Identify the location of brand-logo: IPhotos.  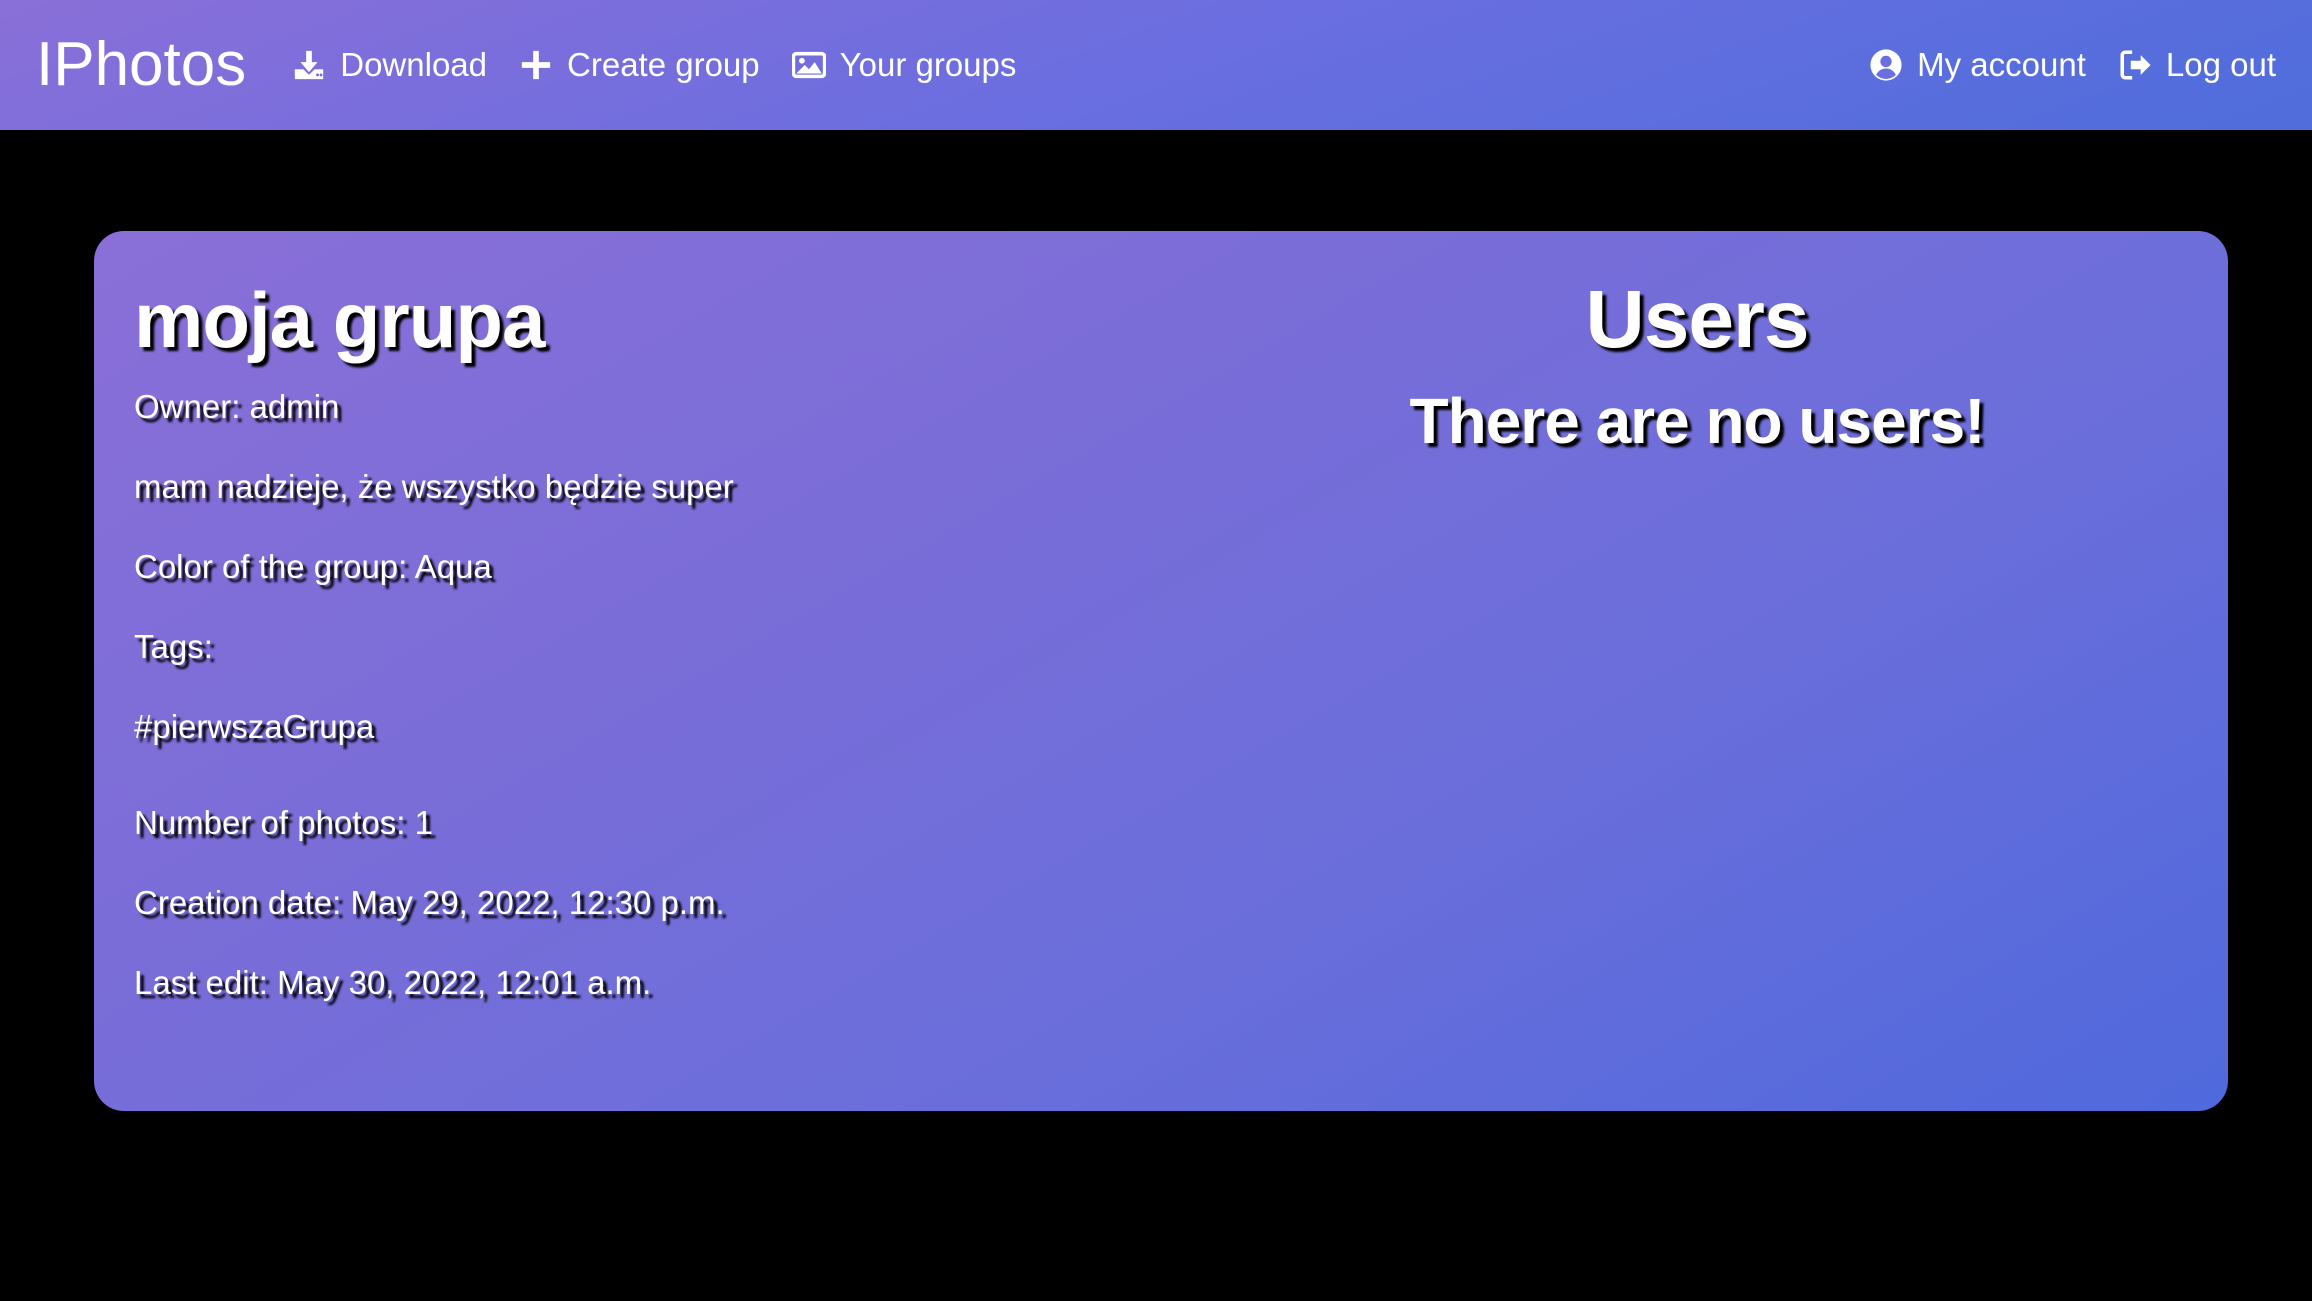
(141, 65).